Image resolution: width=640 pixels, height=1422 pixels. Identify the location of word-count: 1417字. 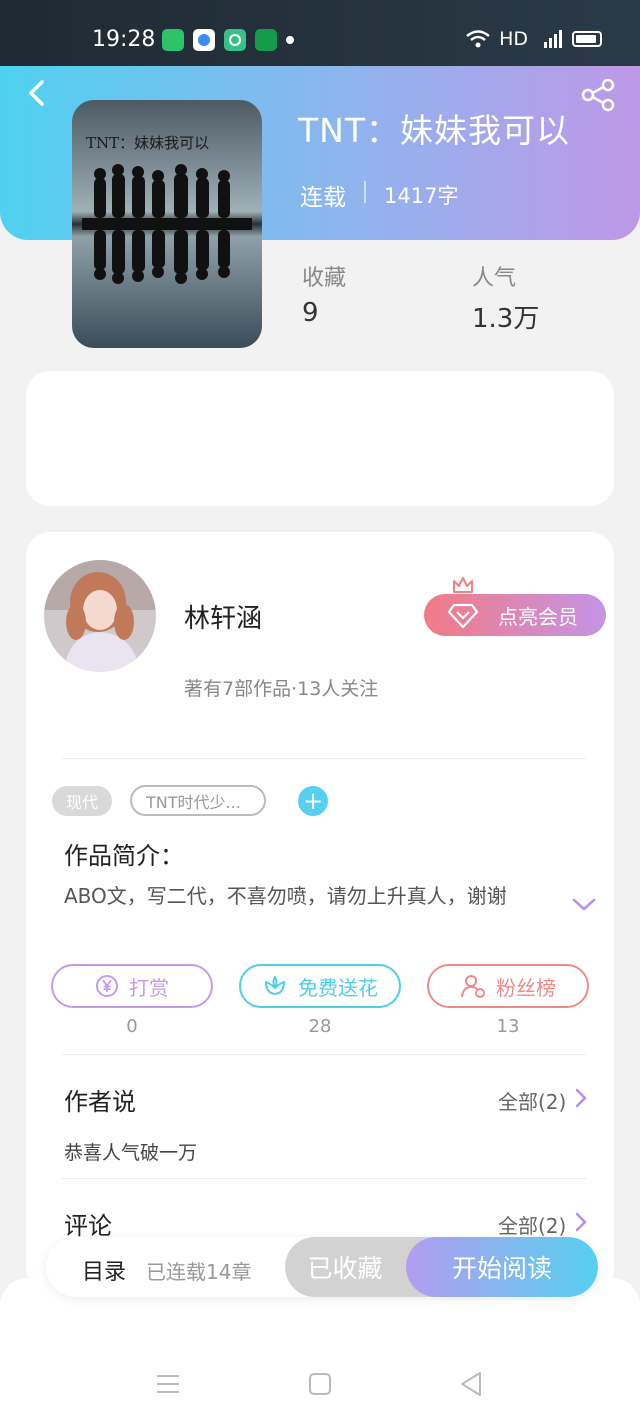
(421, 196).